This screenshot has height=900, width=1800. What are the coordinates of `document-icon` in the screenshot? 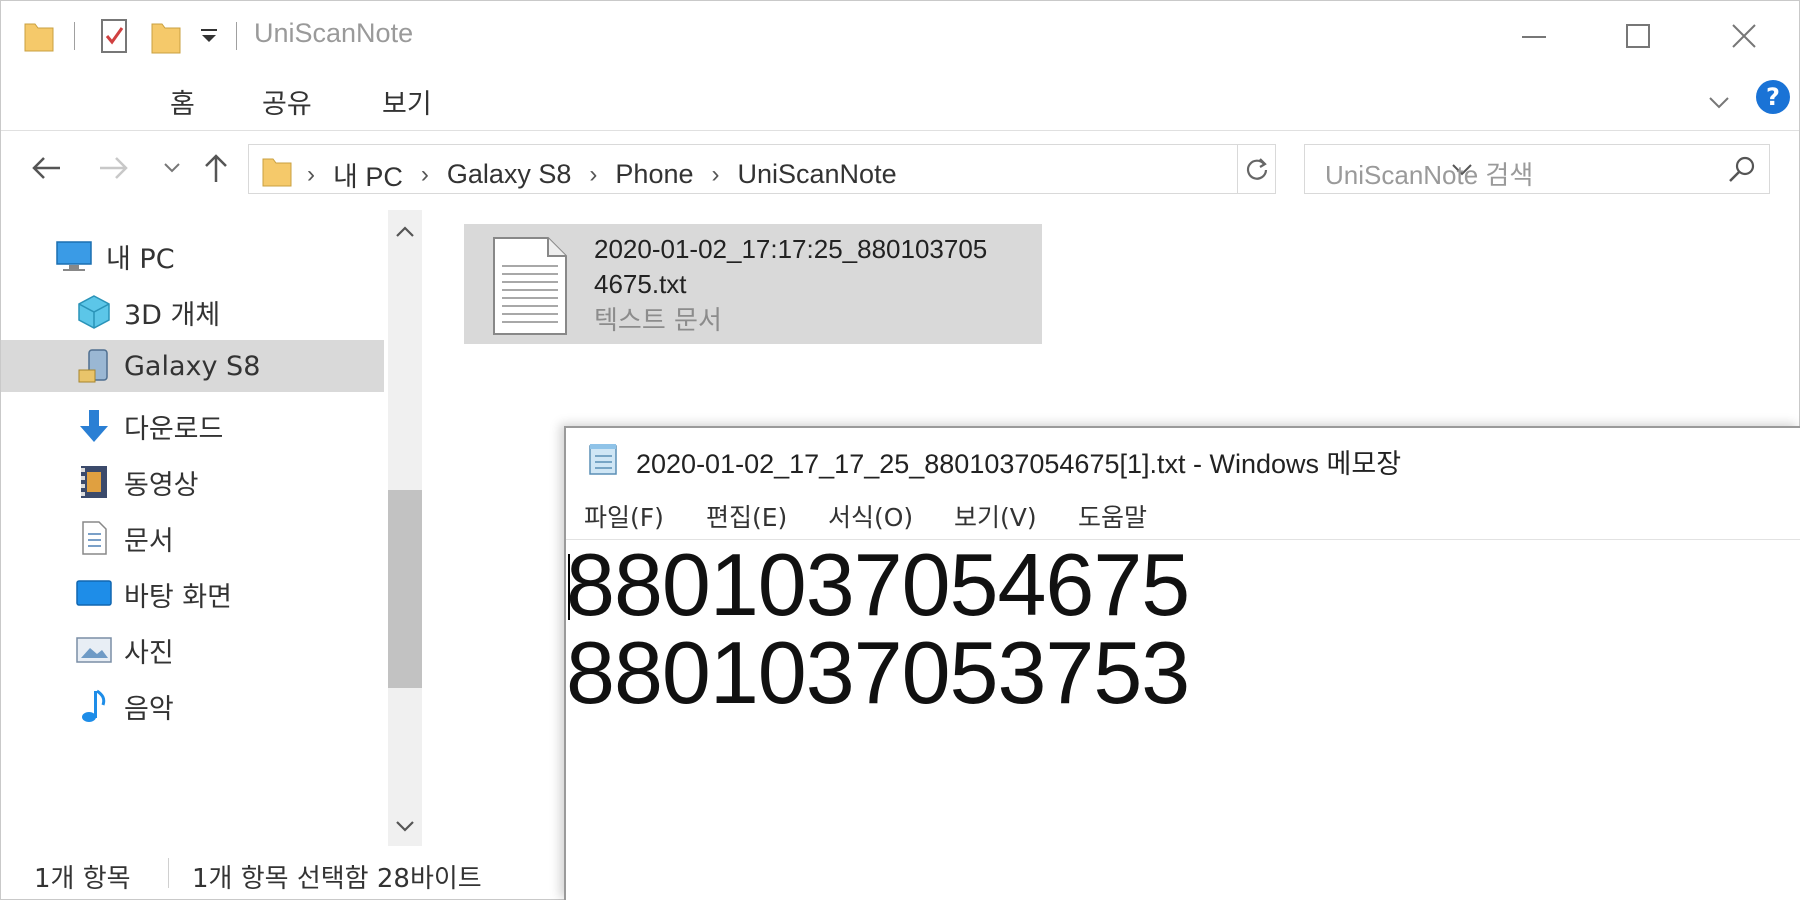 It's located at (94, 538).